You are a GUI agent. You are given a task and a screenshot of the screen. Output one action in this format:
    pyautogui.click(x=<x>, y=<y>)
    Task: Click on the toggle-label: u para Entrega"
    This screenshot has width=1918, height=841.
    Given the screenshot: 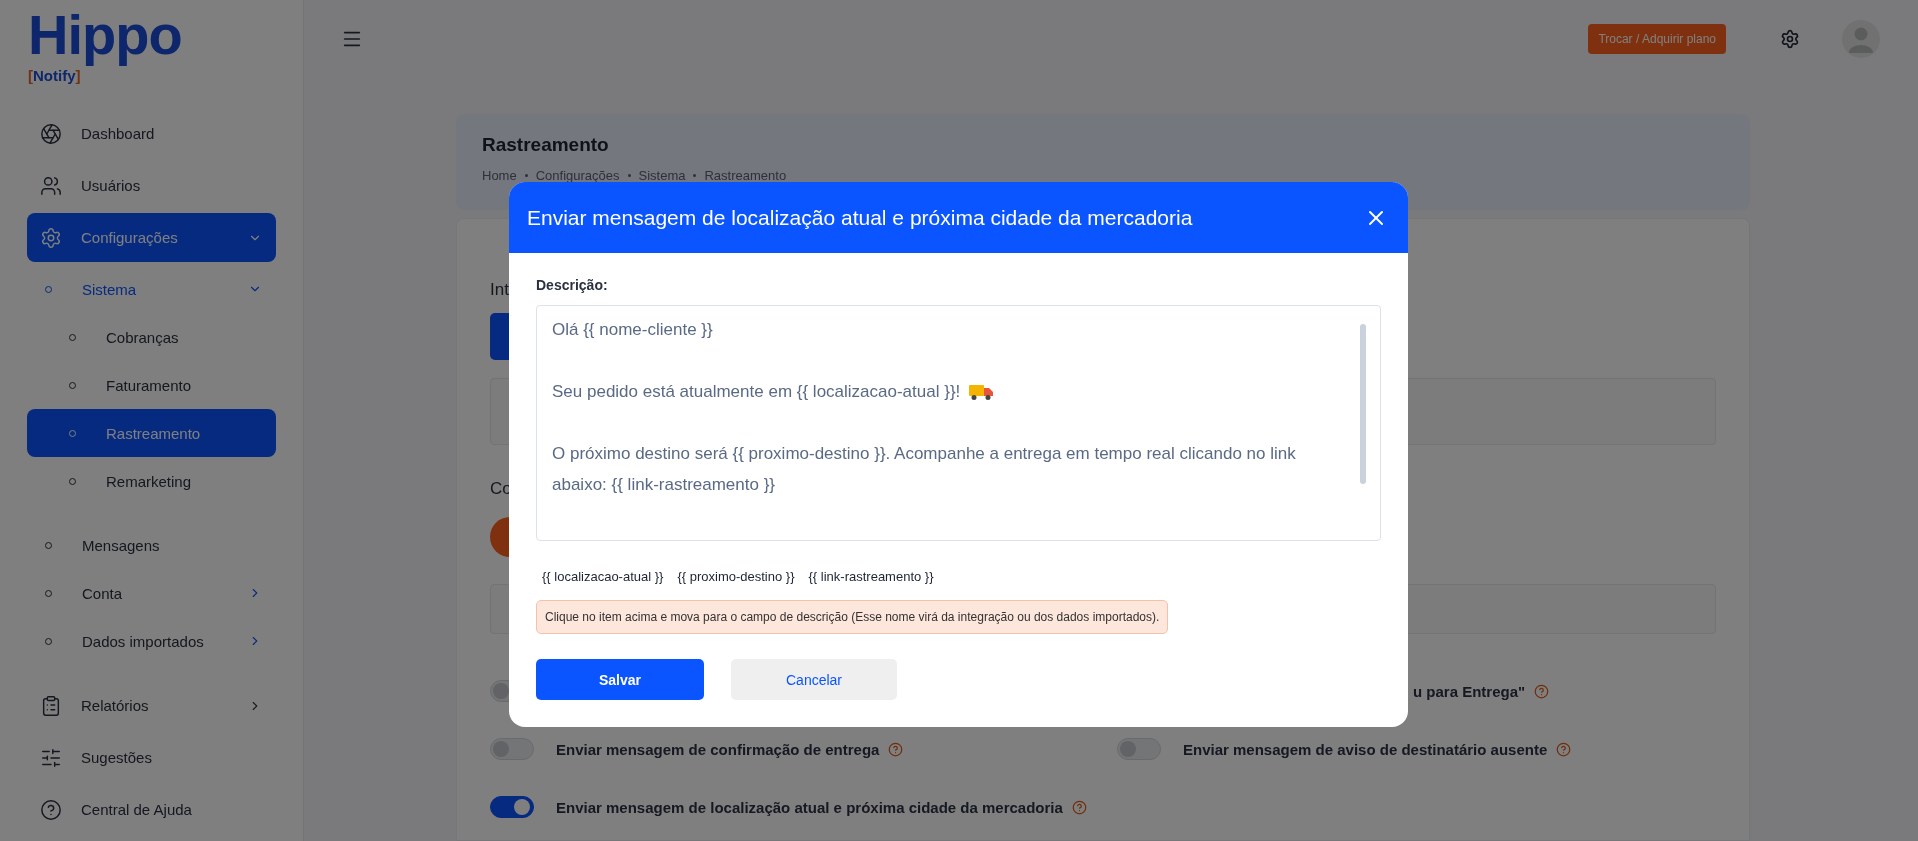 What is the action you would take?
    pyautogui.click(x=1469, y=691)
    